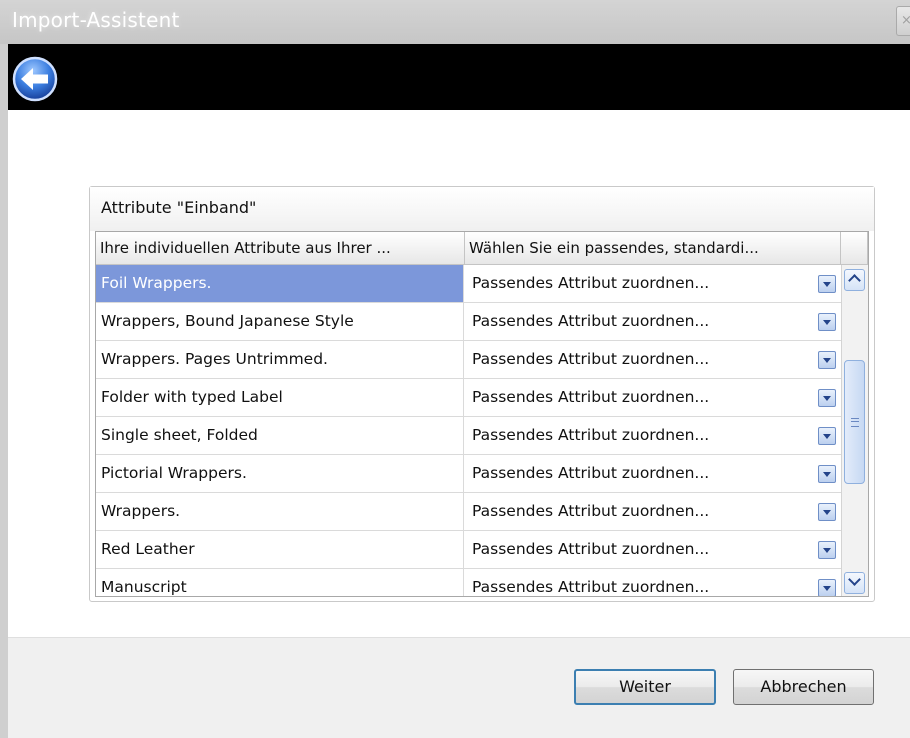  I want to click on scrollbar-thumb, so click(854, 422).